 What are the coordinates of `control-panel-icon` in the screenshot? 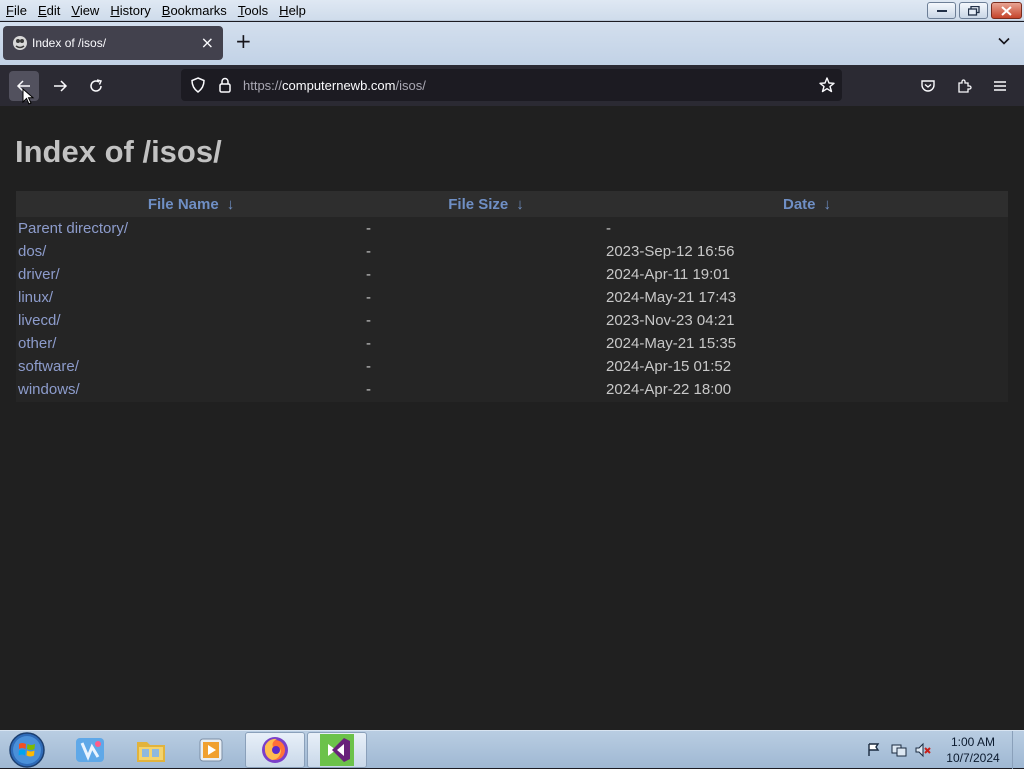 It's located at (90, 750).